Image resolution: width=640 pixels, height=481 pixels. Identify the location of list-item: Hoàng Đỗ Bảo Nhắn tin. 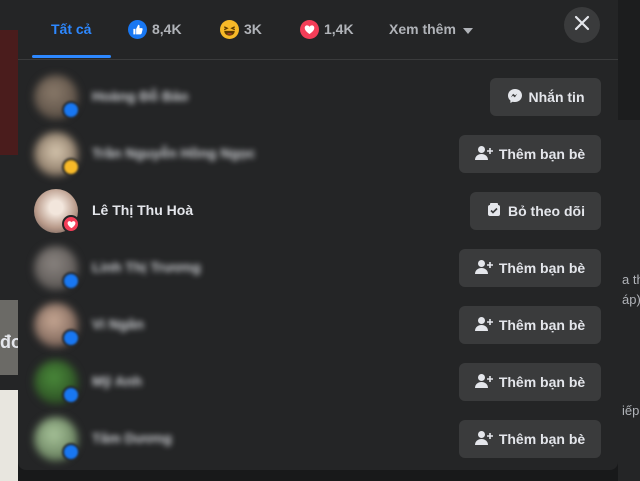
(318, 97).